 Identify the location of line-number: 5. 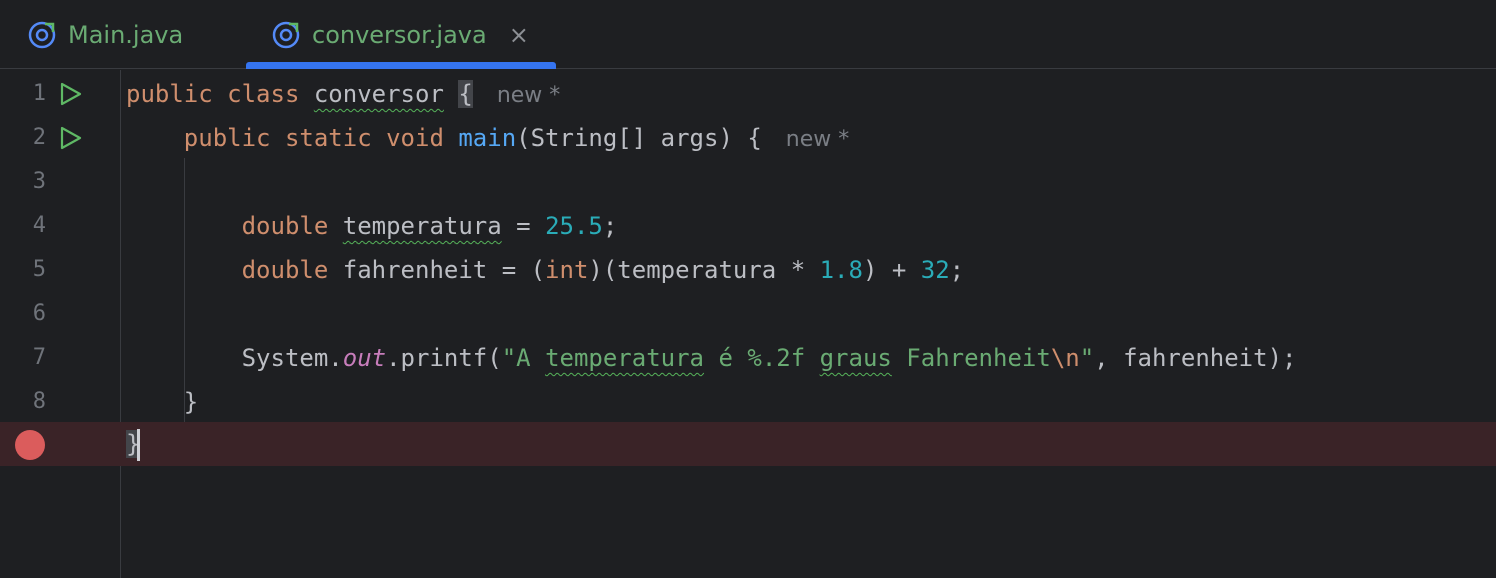
(39, 269).